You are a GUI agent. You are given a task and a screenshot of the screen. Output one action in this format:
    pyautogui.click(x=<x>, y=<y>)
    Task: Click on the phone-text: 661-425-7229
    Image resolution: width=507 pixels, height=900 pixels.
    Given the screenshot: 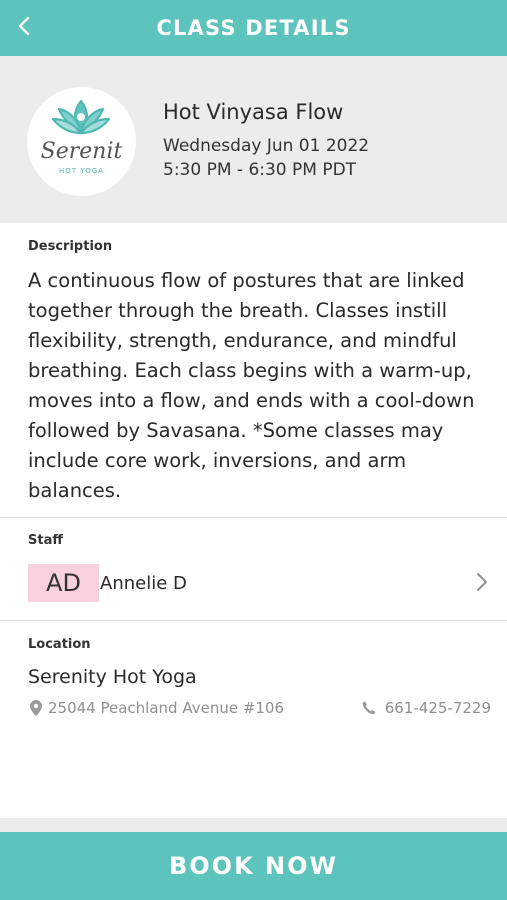 What is the action you would take?
    pyautogui.click(x=437, y=708)
    